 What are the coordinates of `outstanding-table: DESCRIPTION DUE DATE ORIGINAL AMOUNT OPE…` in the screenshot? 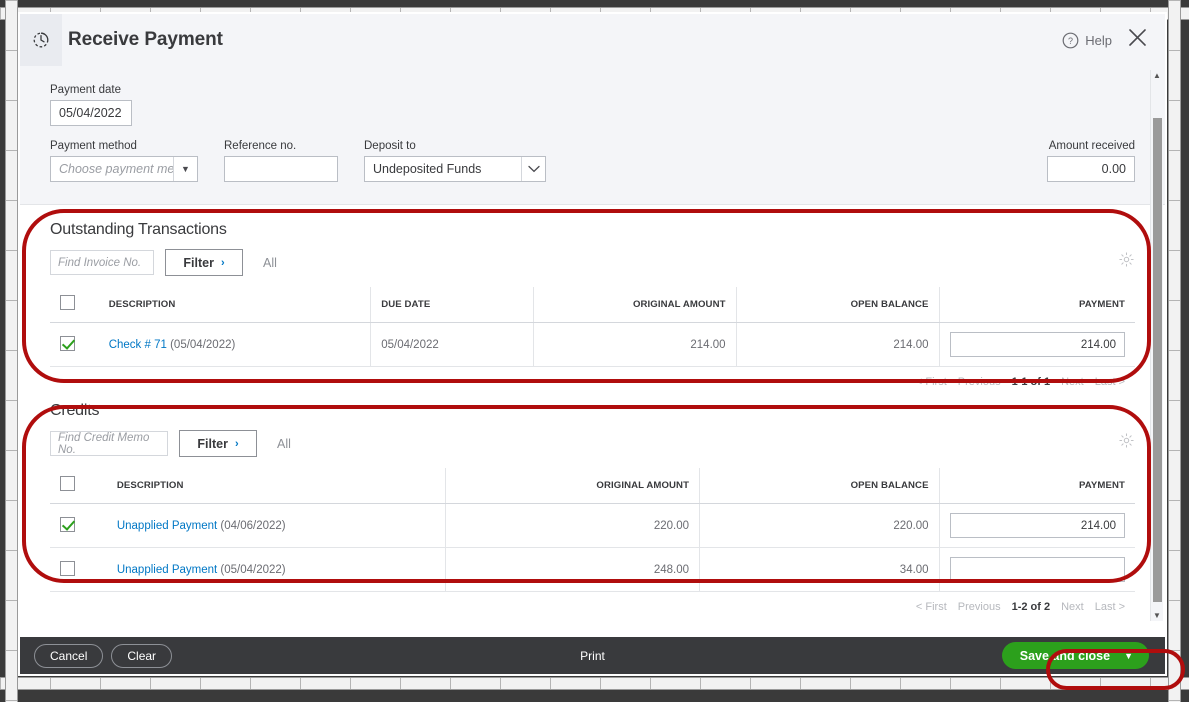 It's located at (592, 327).